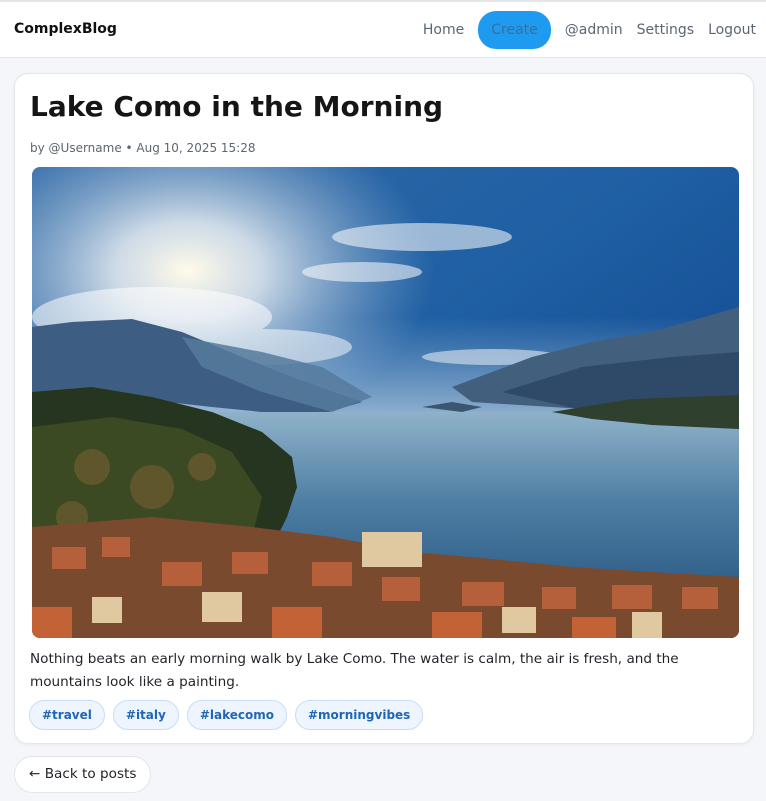 This screenshot has height=801, width=766. Describe the element at coordinates (237, 106) in the screenshot. I see `post-title: Lake Como in the Morning` at that location.